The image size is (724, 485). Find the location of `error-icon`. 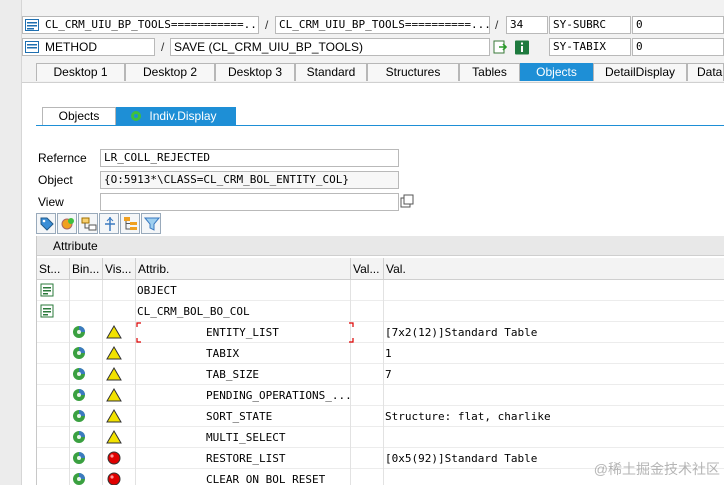

error-icon is located at coordinates (114, 478).